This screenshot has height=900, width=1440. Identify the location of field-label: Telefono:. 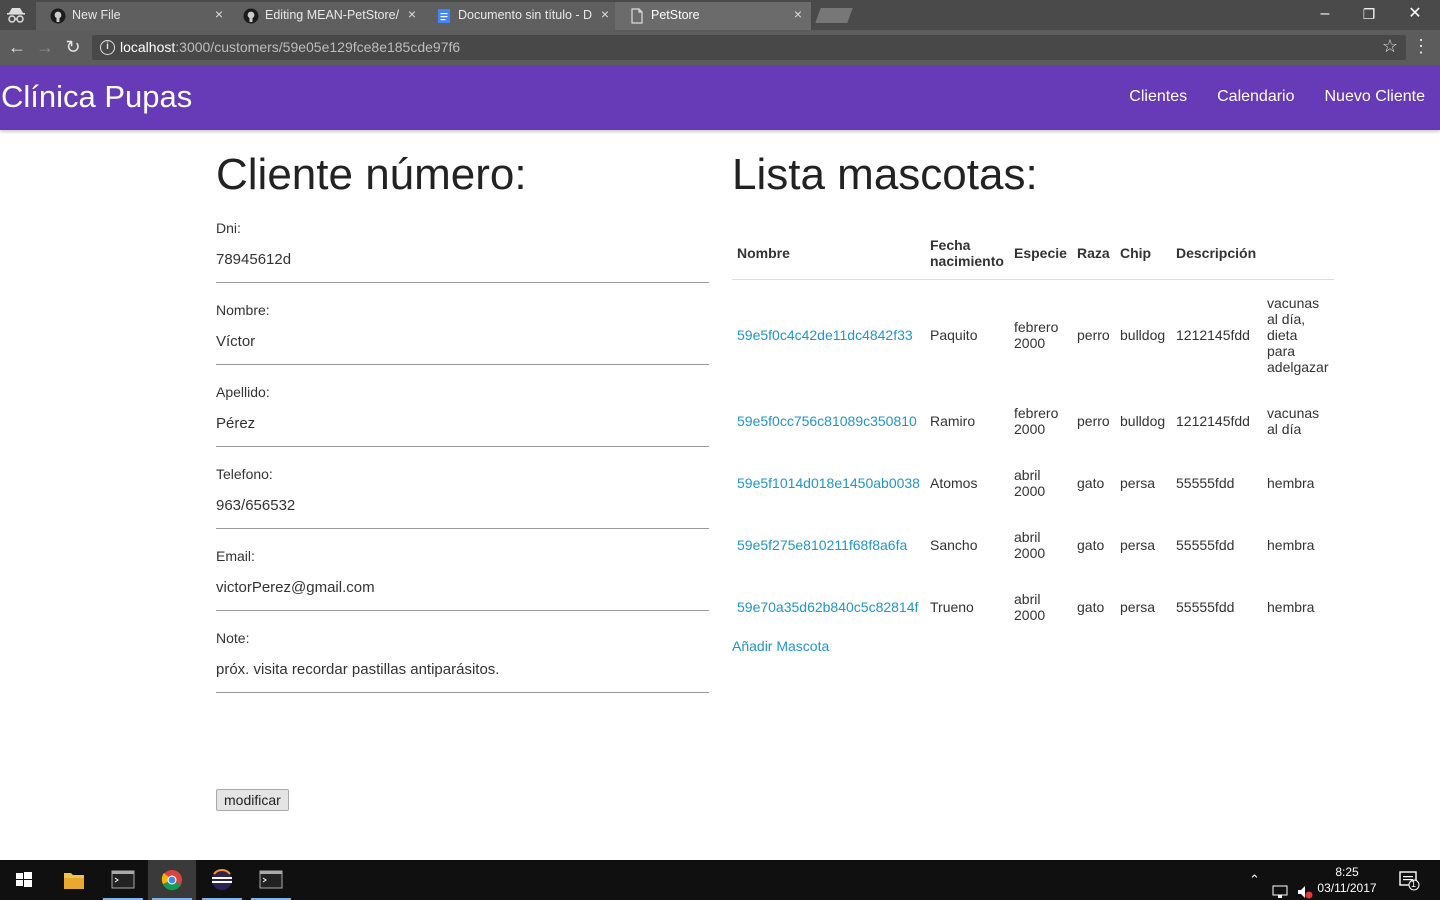
(244, 474).